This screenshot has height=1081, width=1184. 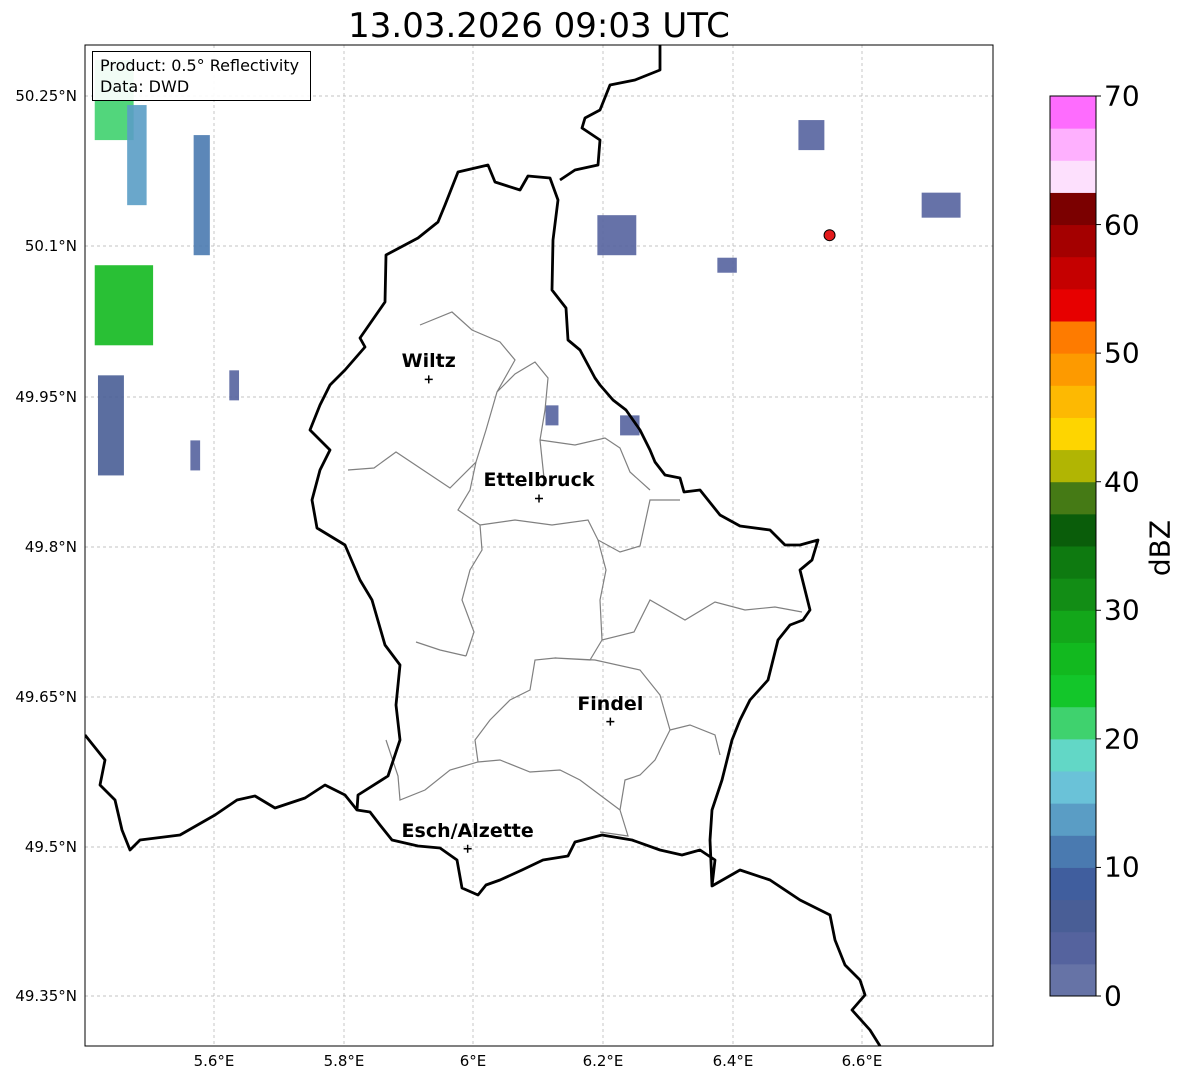 I want to click on colorbar, so click(x=1075, y=546).